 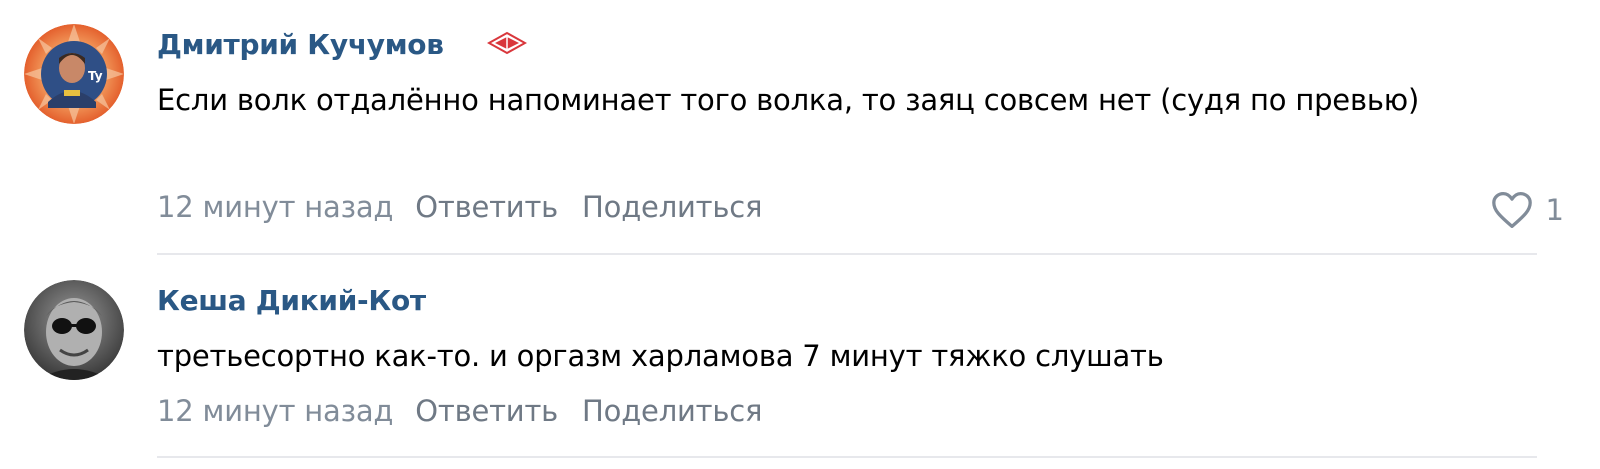 I want to click on comment-author-link: Кеша Дикий-Кот, so click(x=291, y=300).